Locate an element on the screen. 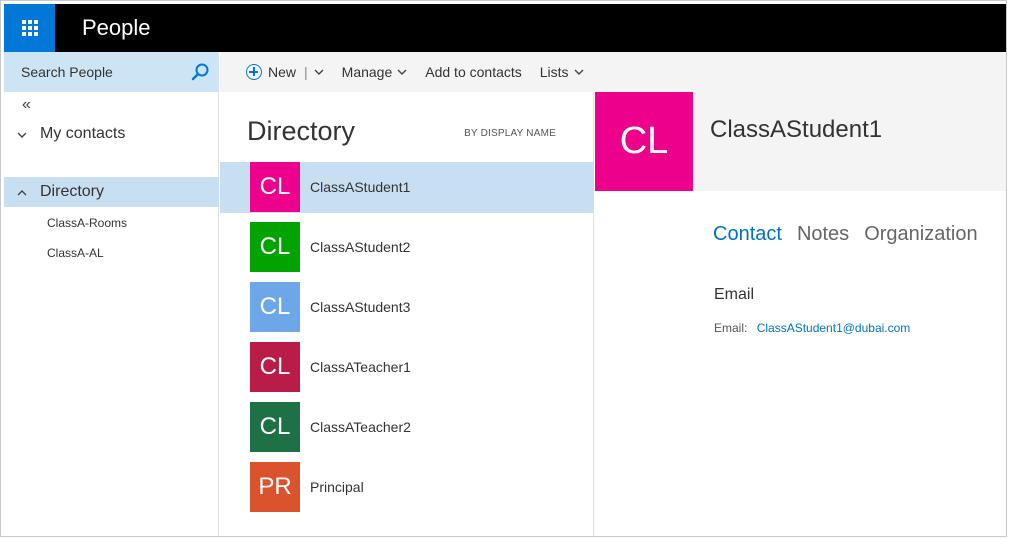 The image size is (1009, 539). collapse-pane-icon: « is located at coordinates (26, 105).